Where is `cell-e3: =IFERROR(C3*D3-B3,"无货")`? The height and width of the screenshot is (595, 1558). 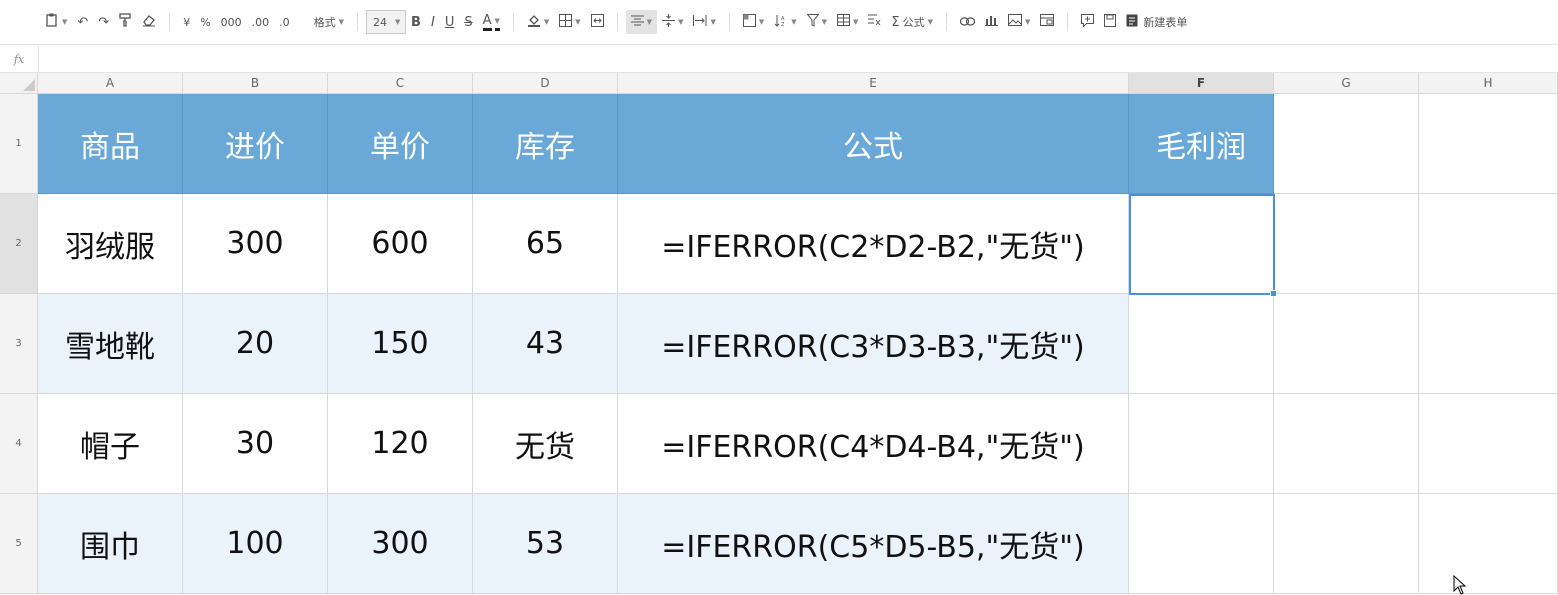 cell-e3: =IFERROR(C3*D3-B3,"无货") is located at coordinates (873, 344).